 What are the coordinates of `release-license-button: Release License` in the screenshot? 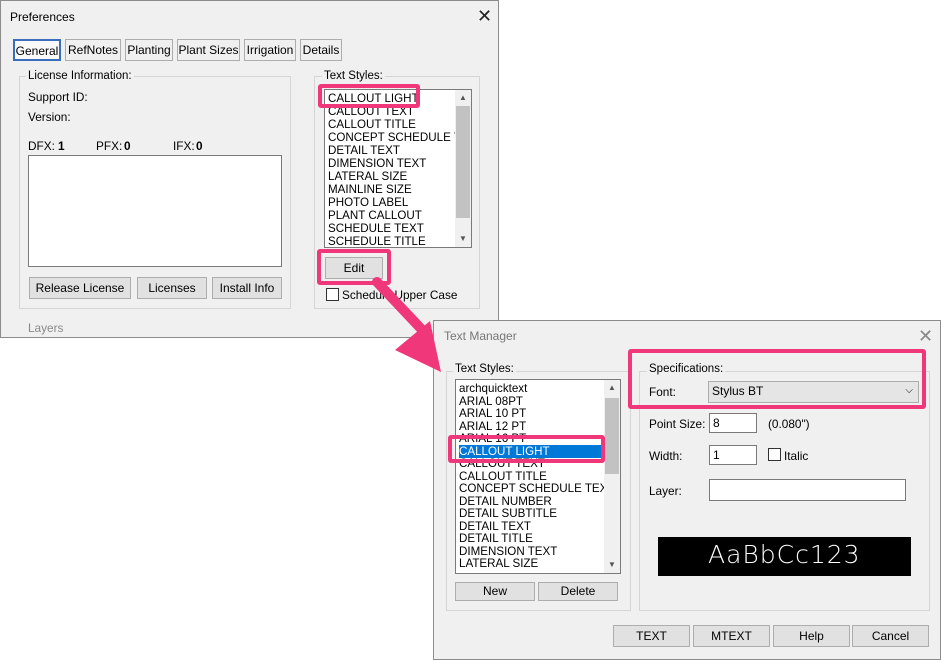 It's located at (80, 288).